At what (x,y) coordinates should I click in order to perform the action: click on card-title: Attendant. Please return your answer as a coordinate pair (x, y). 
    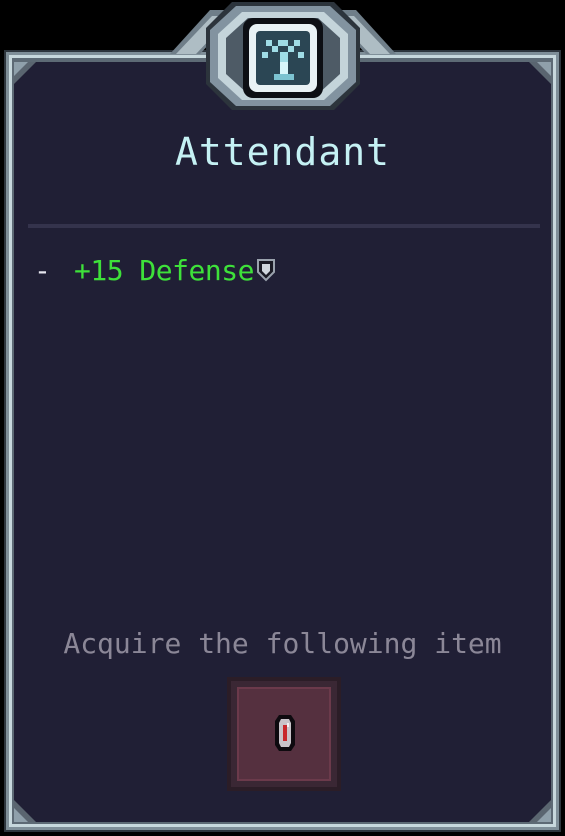
    Looking at the image, I should click on (282, 152).